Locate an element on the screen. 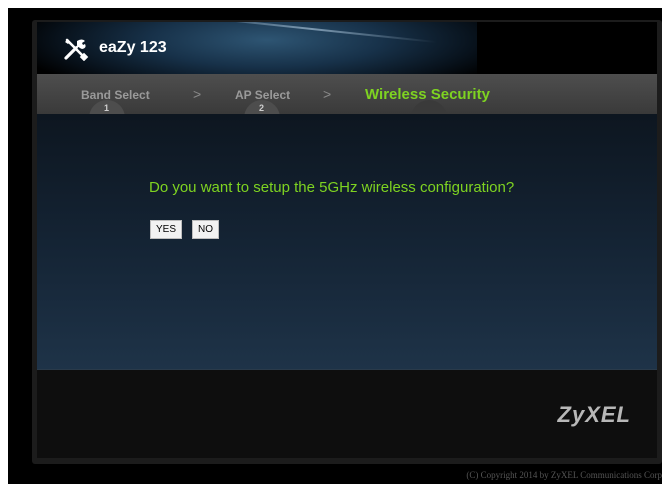 The width and height of the screenshot is (662, 484). tools-icon is located at coordinates (76, 49).